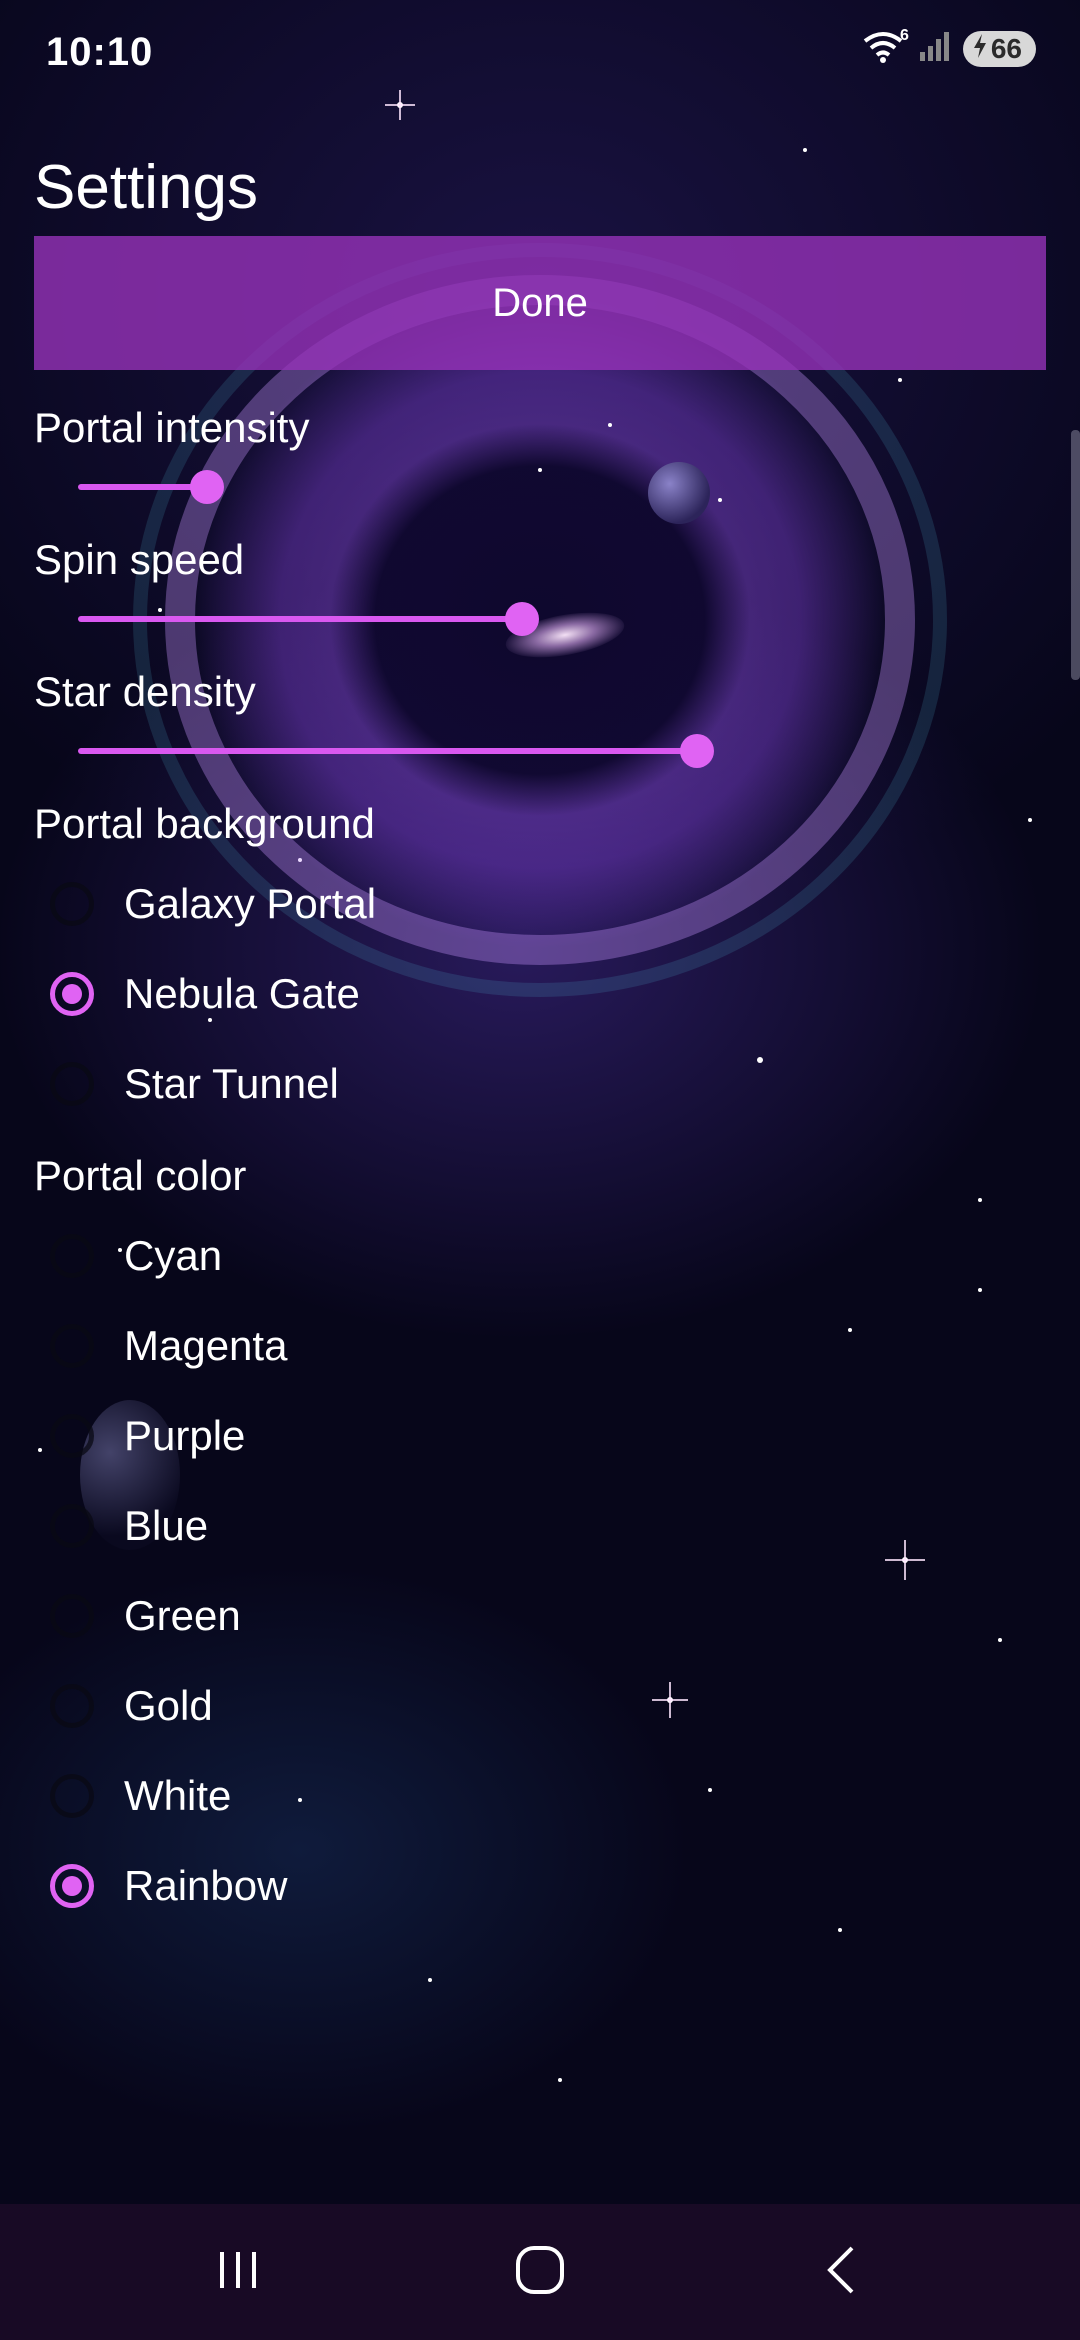 This screenshot has width=1080, height=2340. I want to click on radio-label: Blue, so click(166, 1525).